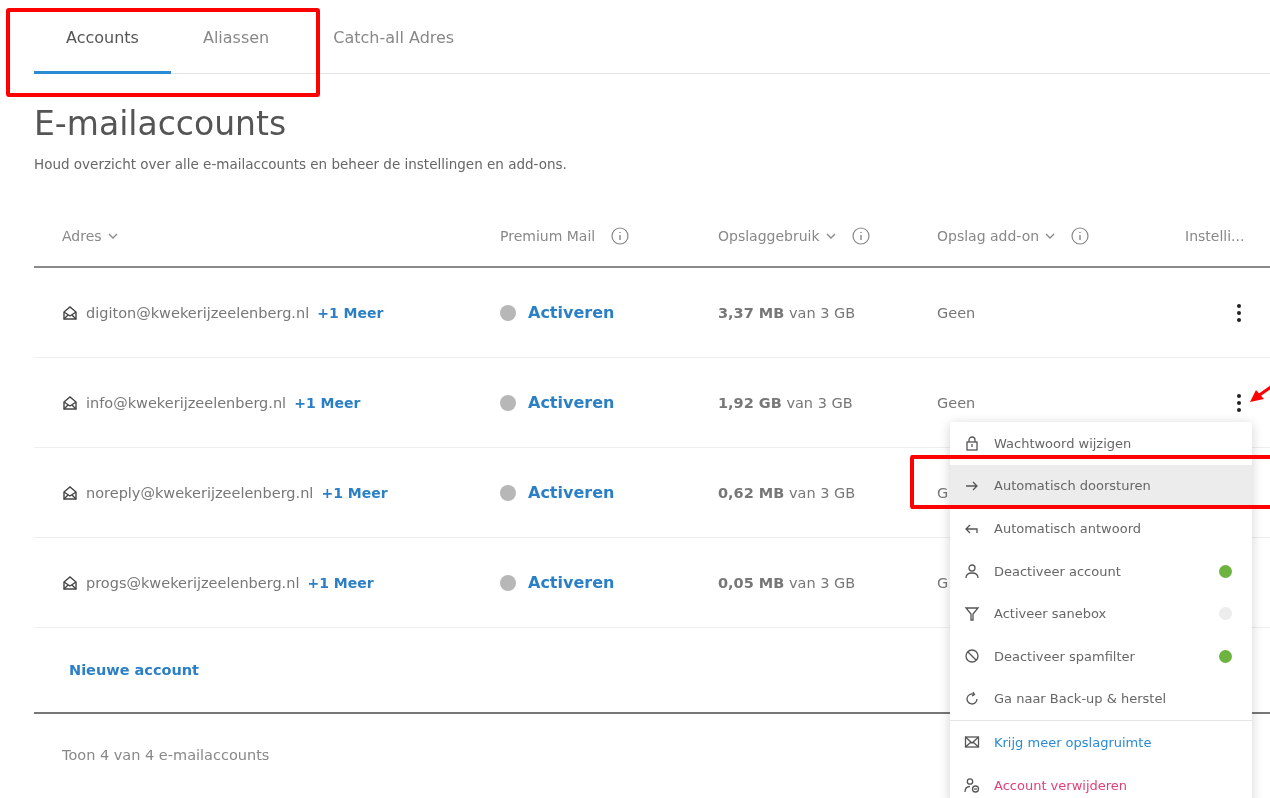  Describe the element at coordinates (988, 236) in the screenshot. I see `column-header: Opslag add-on` at that location.